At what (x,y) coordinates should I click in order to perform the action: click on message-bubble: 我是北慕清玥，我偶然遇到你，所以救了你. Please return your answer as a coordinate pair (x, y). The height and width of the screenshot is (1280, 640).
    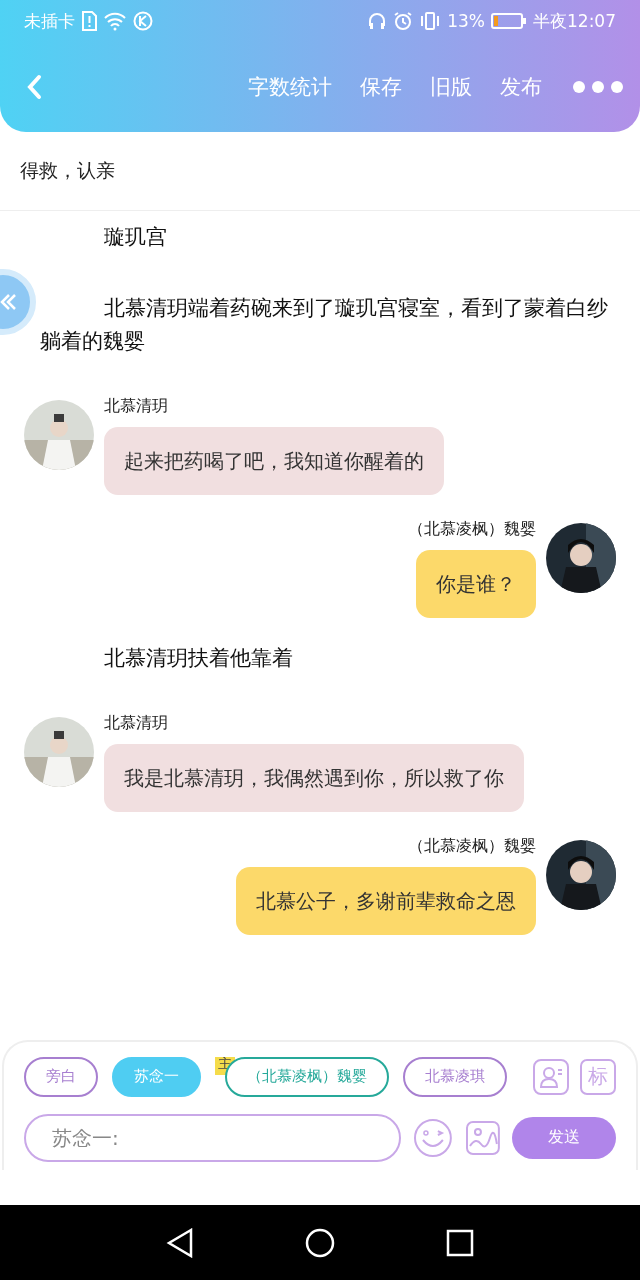
    Looking at the image, I should click on (314, 778).